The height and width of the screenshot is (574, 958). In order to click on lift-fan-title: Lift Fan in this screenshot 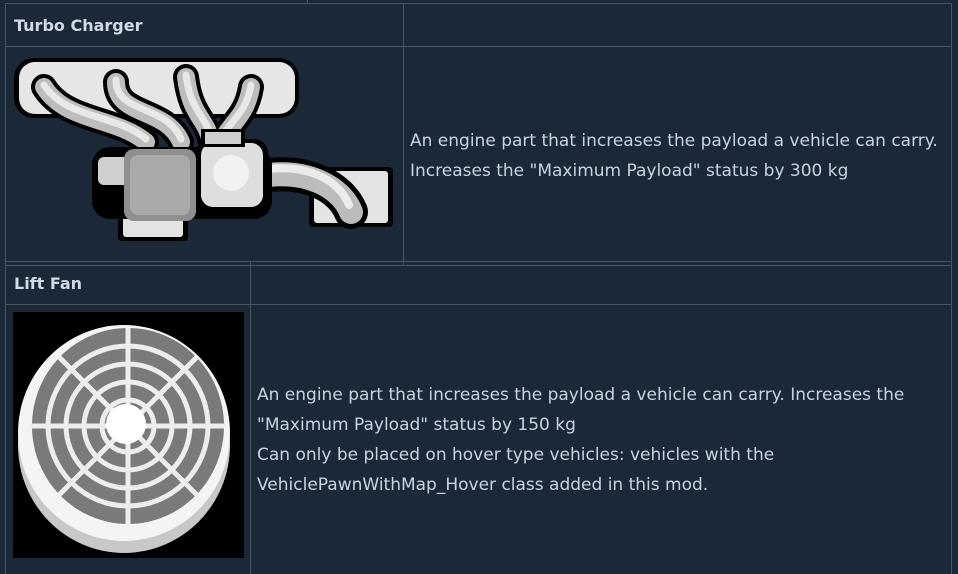, I will do `click(128, 283)`.